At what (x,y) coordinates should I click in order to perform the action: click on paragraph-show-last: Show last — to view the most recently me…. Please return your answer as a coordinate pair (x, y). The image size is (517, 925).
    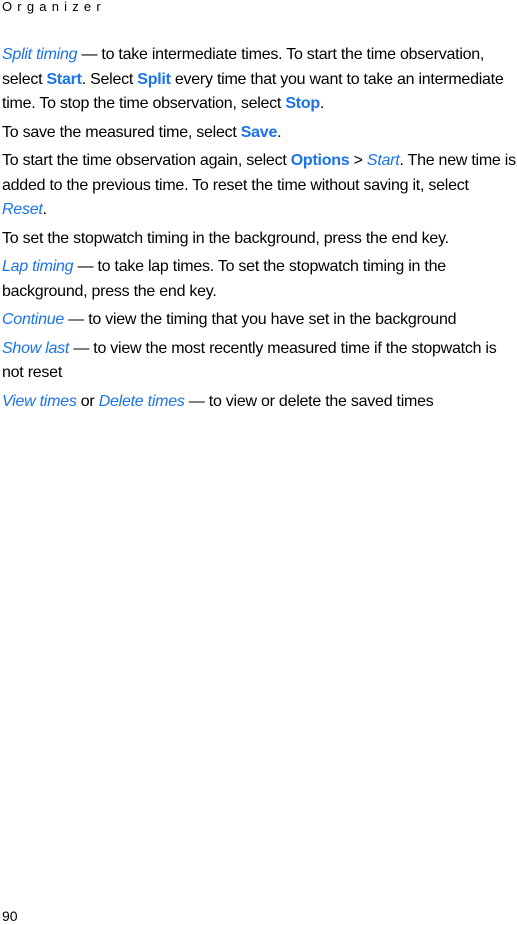
    Looking at the image, I should click on (259, 361).